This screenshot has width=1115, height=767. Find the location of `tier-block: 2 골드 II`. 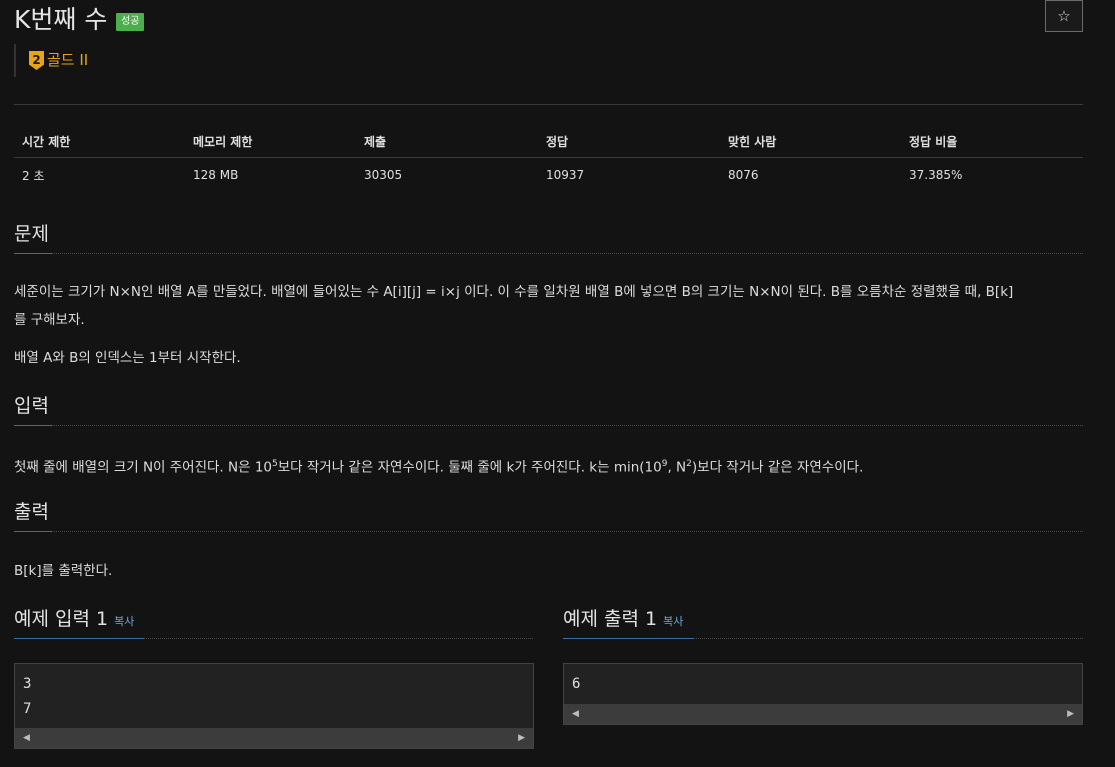

tier-block: 2 골드 II is located at coordinates (51, 60).